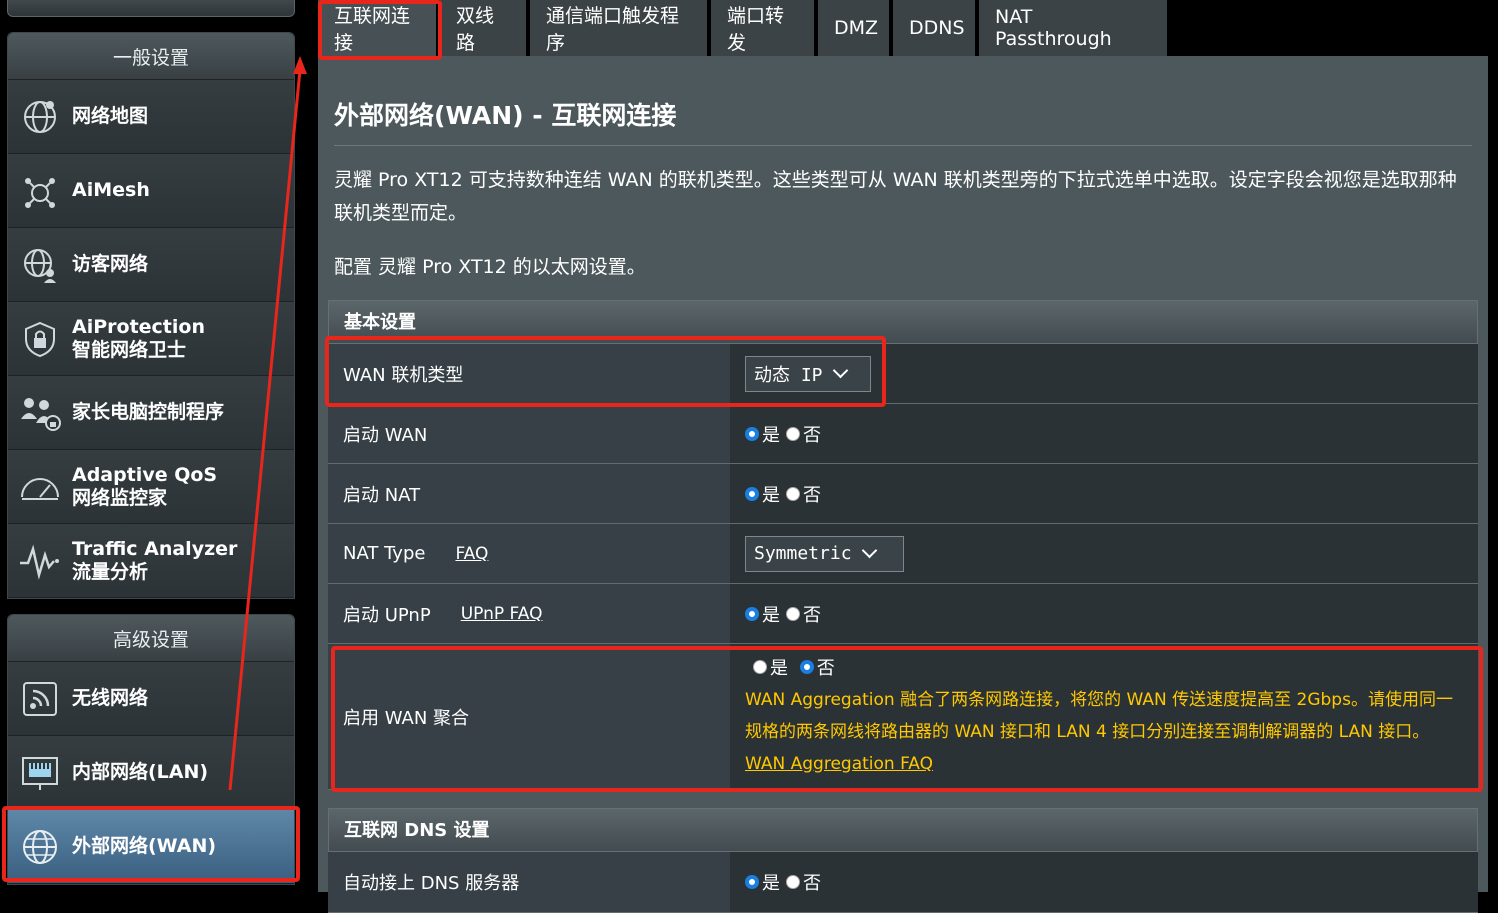 This screenshot has height=913, width=1498. Describe the element at coordinates (40, 117) in the screenshot. I see `globe-network-icon` at that location.